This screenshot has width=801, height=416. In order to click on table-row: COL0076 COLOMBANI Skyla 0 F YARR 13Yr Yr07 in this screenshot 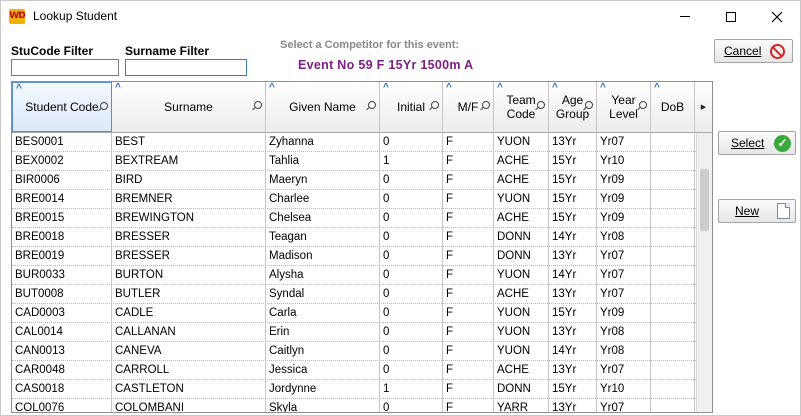, I will do `click(354, 405)`.